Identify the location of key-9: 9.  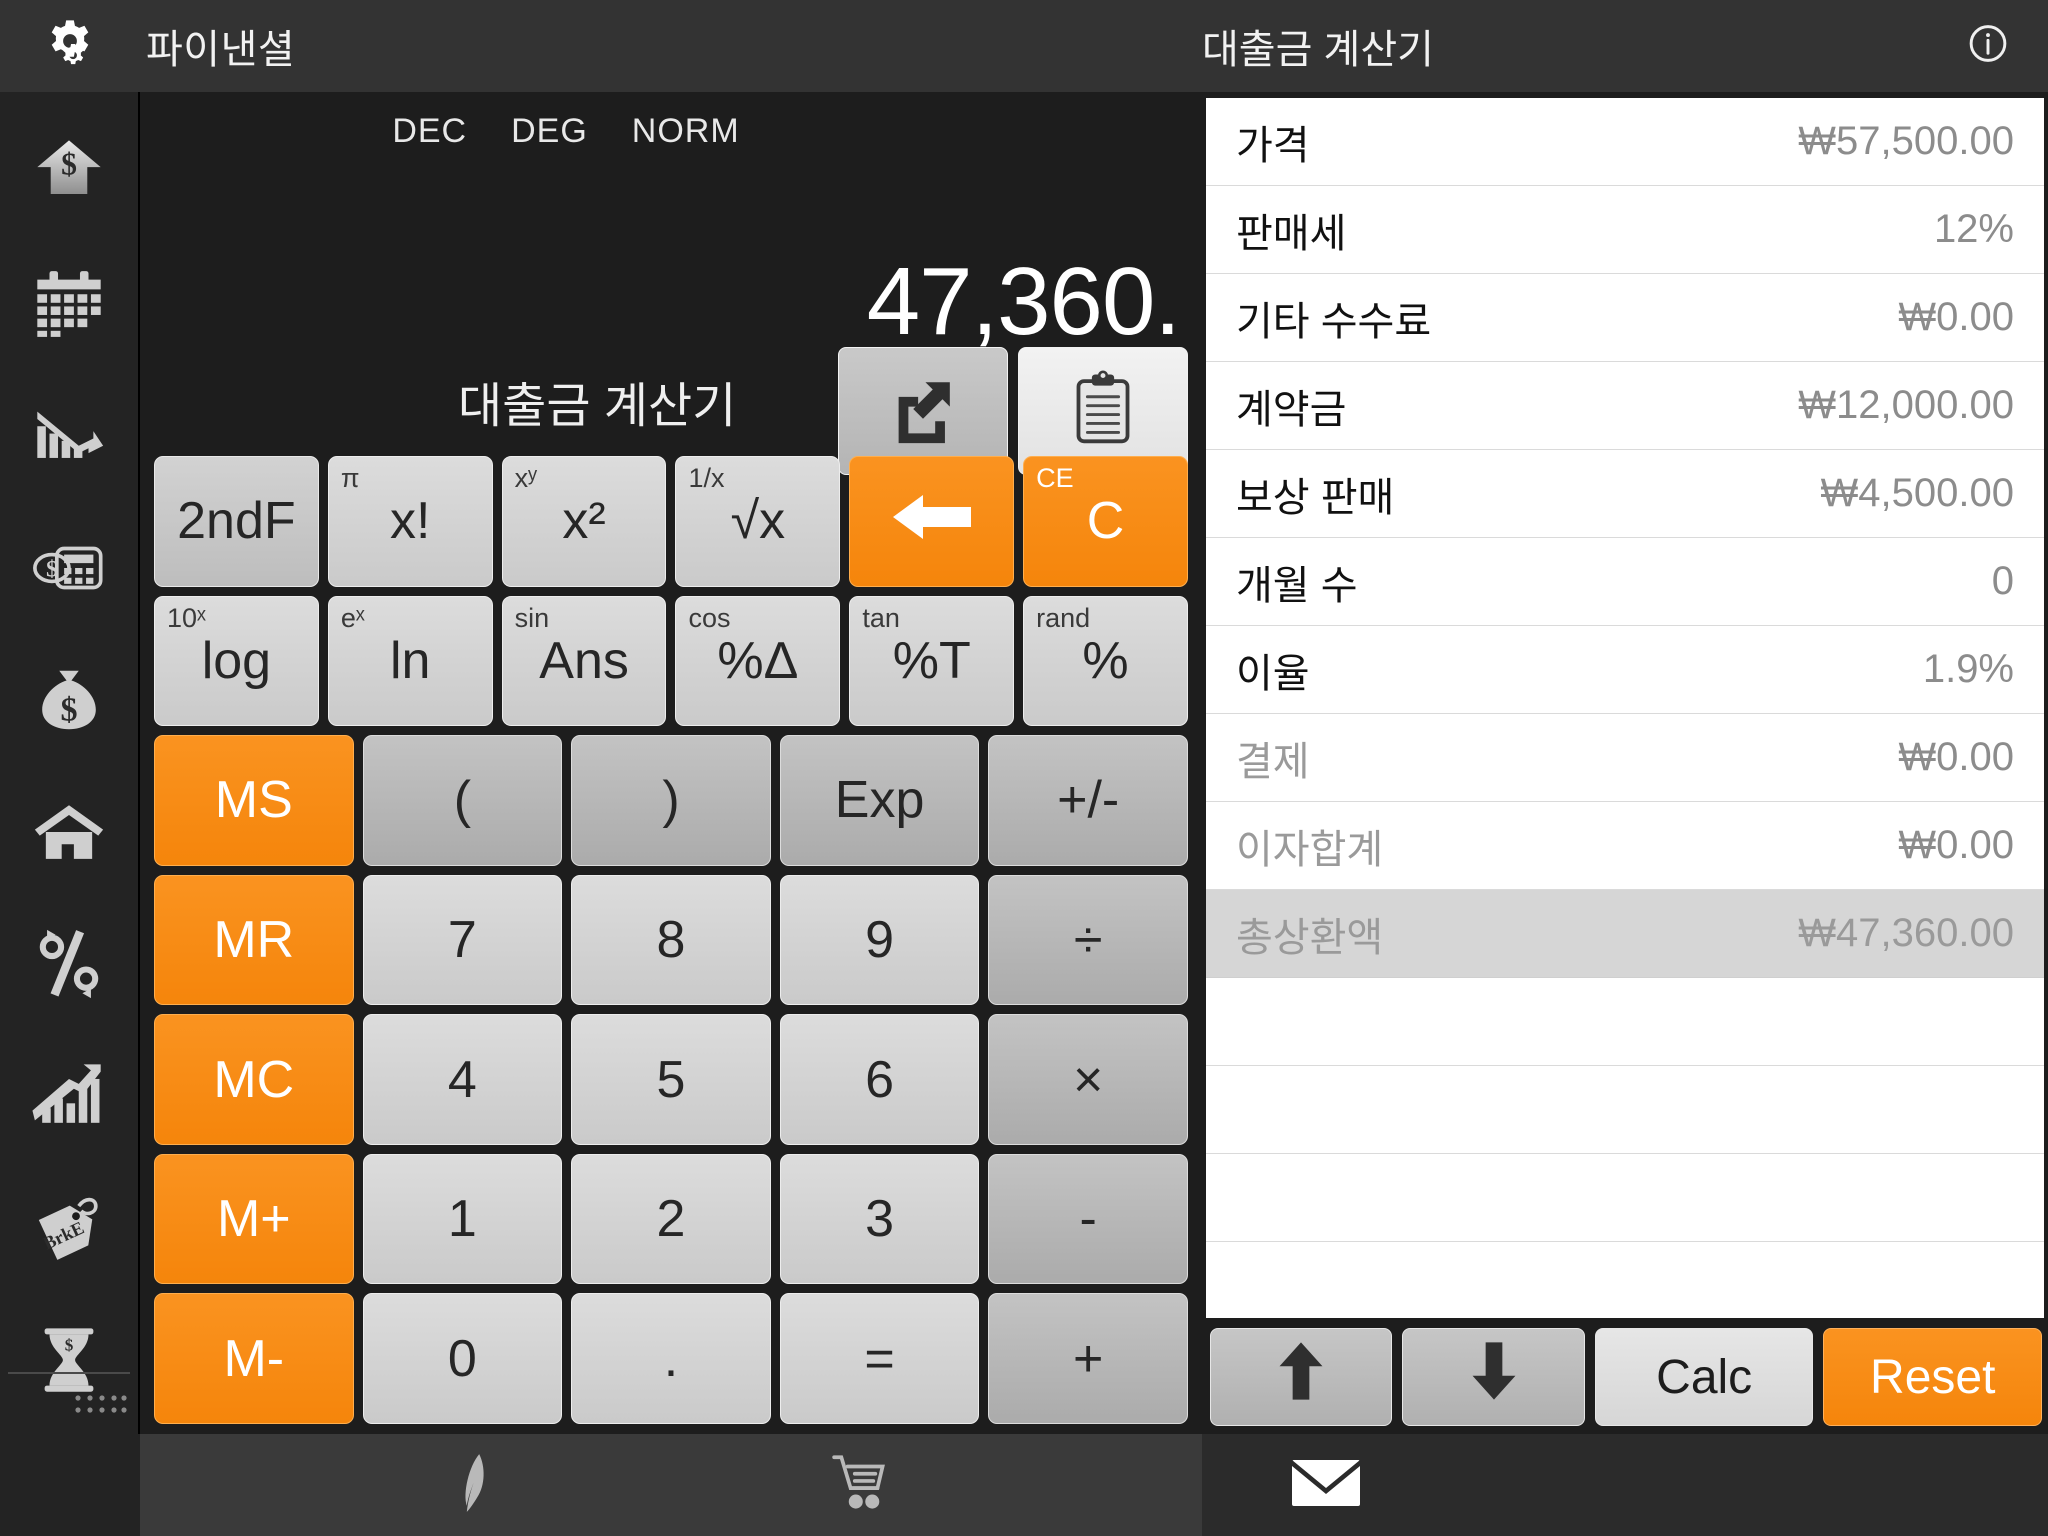
(879, 940).